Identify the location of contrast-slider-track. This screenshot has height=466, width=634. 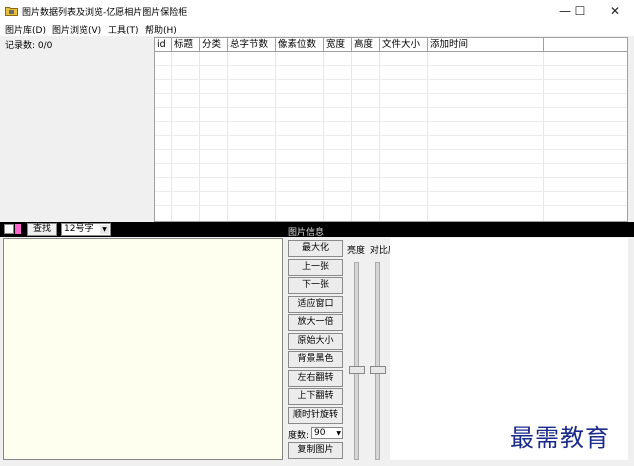
(377, 361).